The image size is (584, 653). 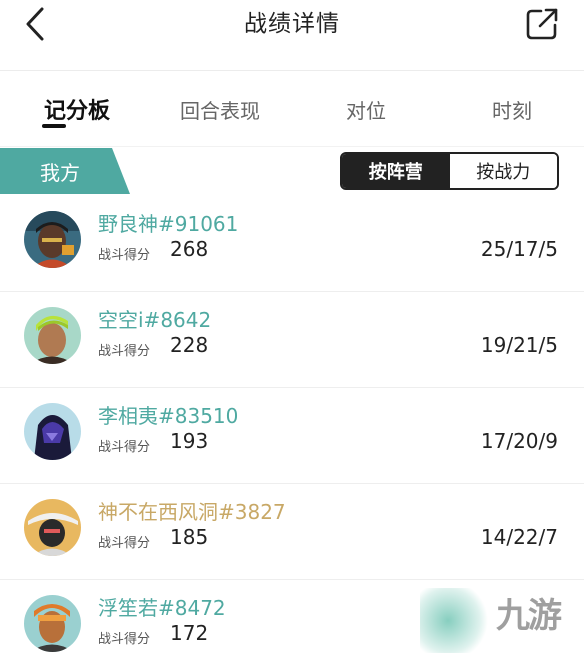 I want to click on battle-score: 268, so click(x=189, y=249).